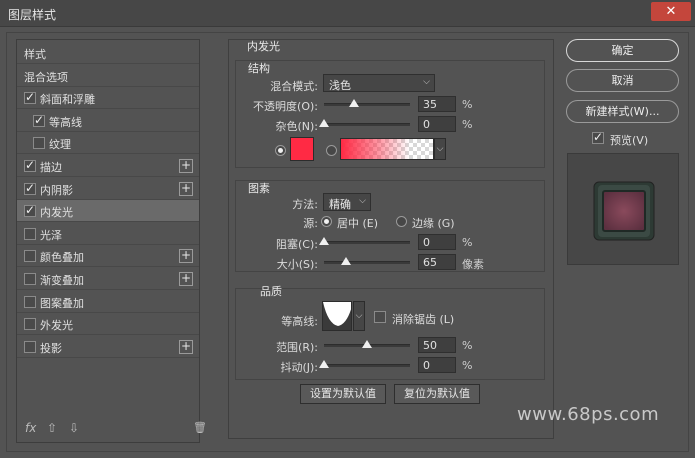 This screenshot has width=695, height=458. What do you see at coordinates (324, 364) in the screenshot?
I see `jitter-slider-thumb` at bounding box center [324, 364].